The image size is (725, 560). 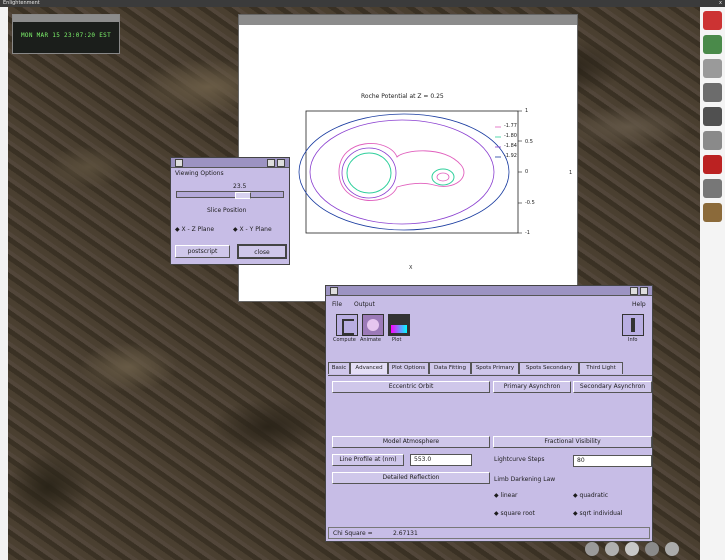 I want to click on radio-xz-plane: ◆ X - Z Plane, so click(x=194, y=229).